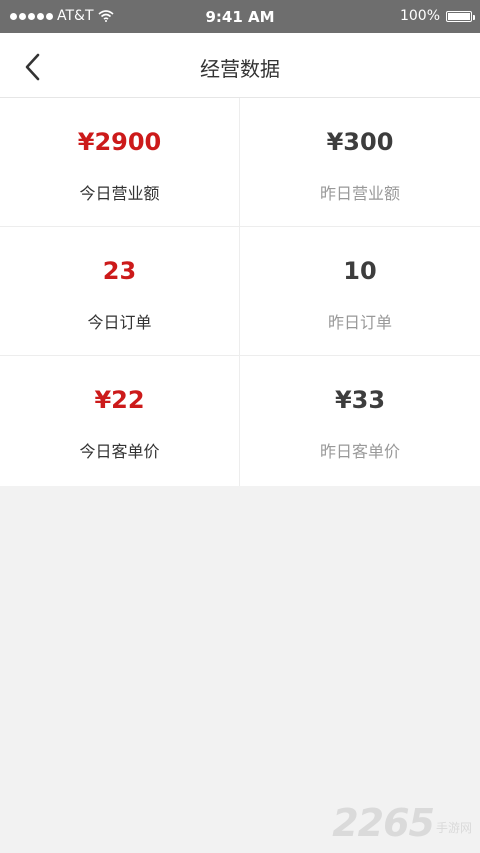 The width and height of the screenshot is (480, 853). Describe the element at coordinates (240, 16) in the screenshot. I see `status-bar: AT&T 9:41 AM 100%` at that location.